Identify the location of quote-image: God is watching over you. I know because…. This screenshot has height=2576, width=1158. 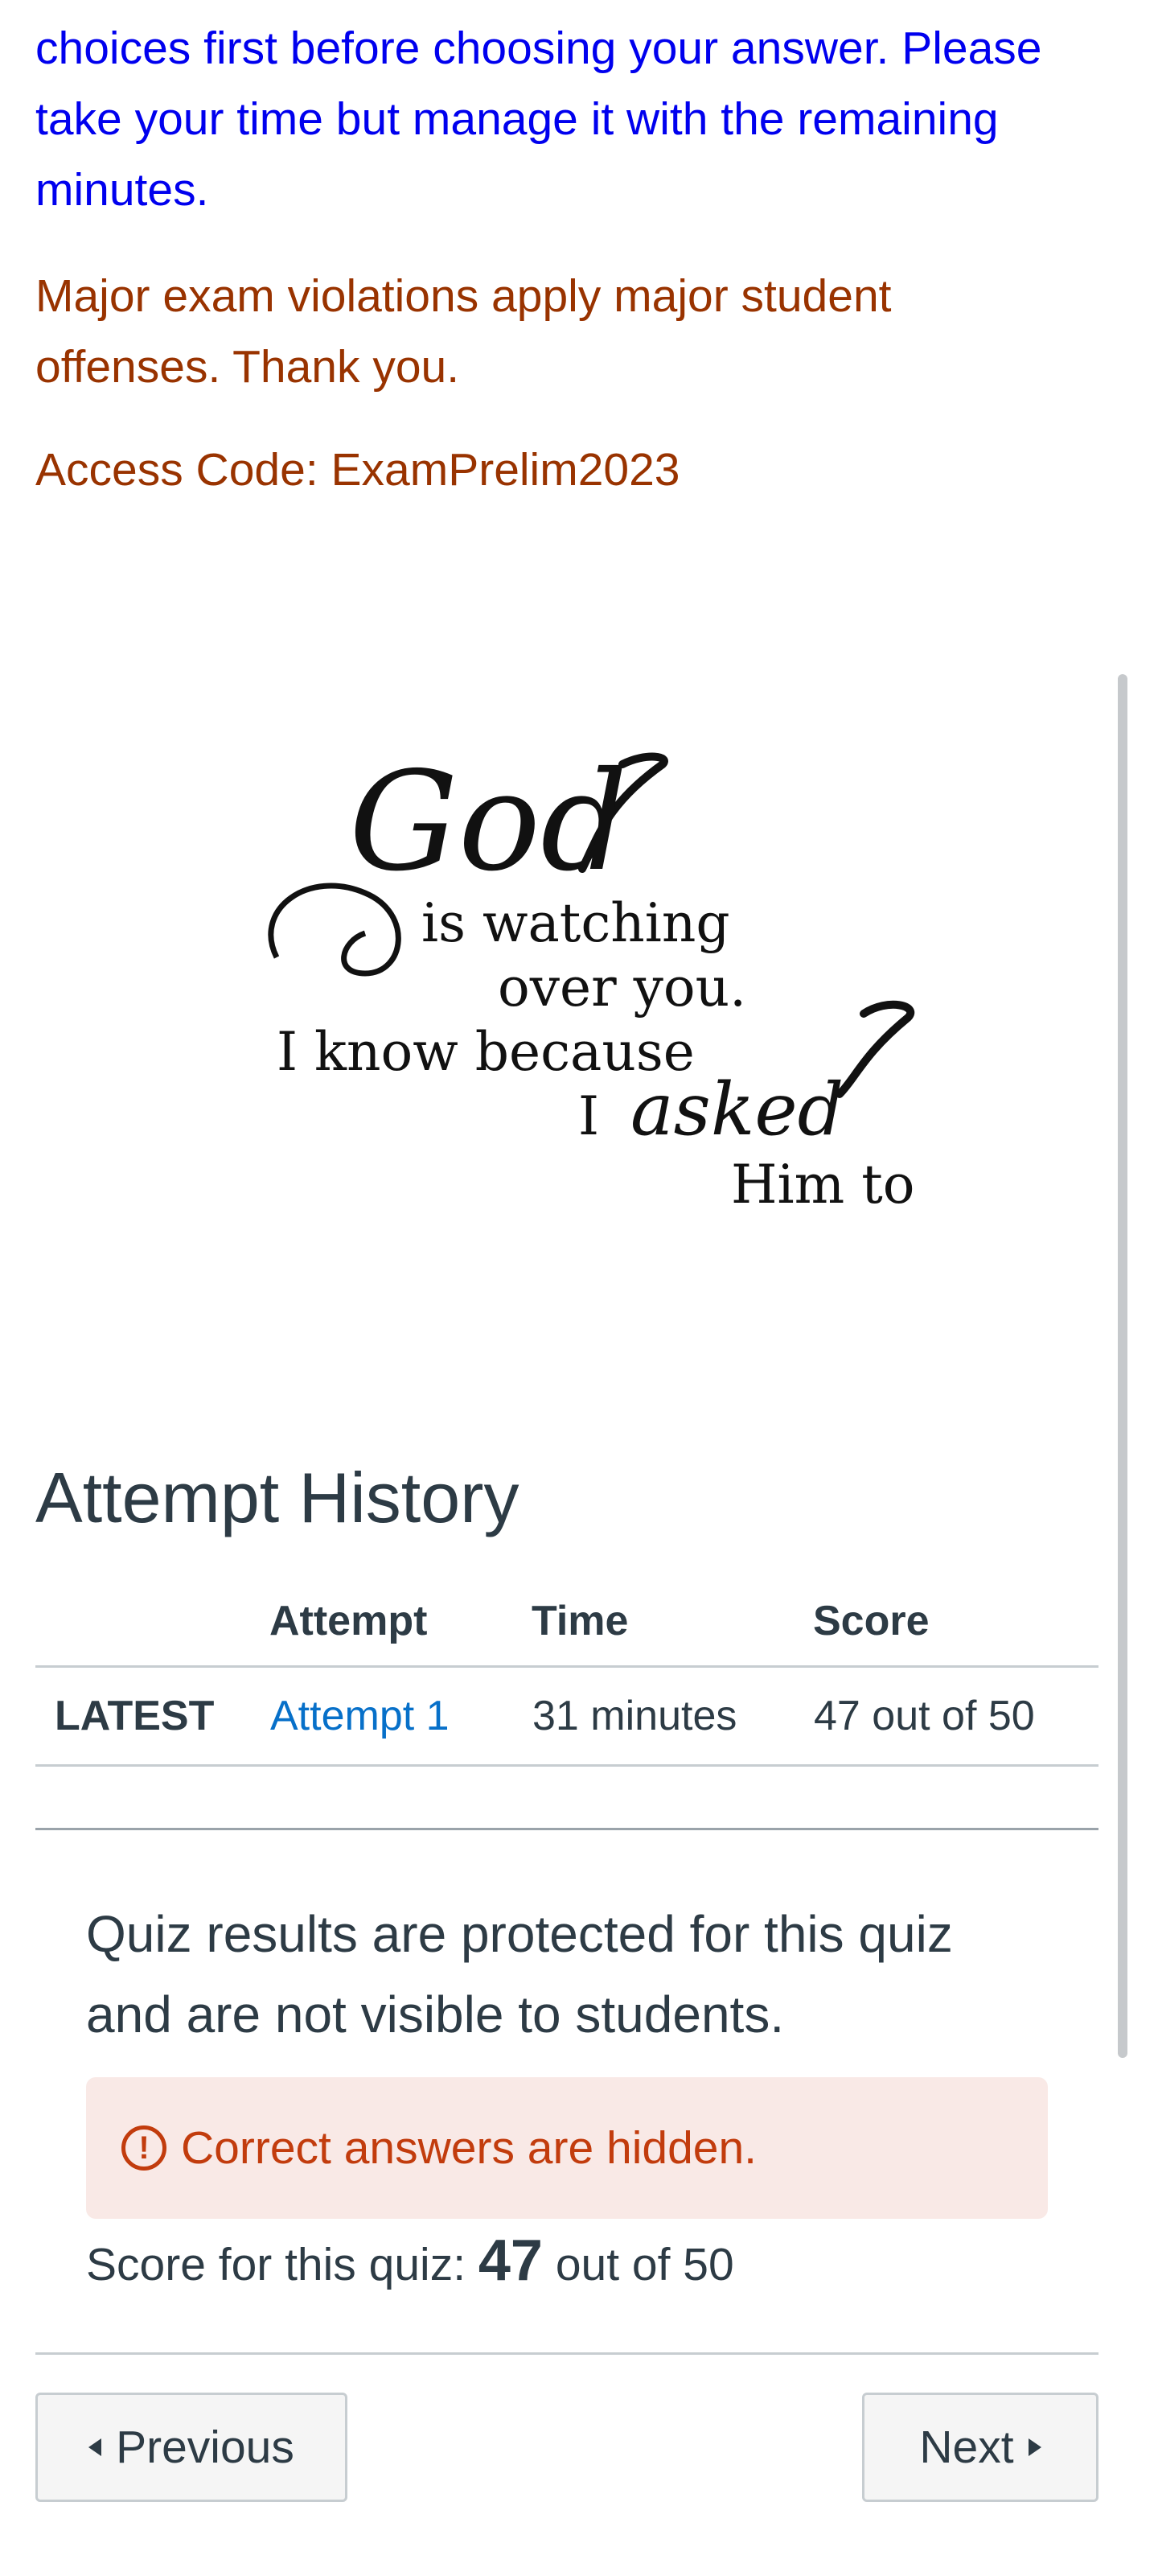
(614, 981).